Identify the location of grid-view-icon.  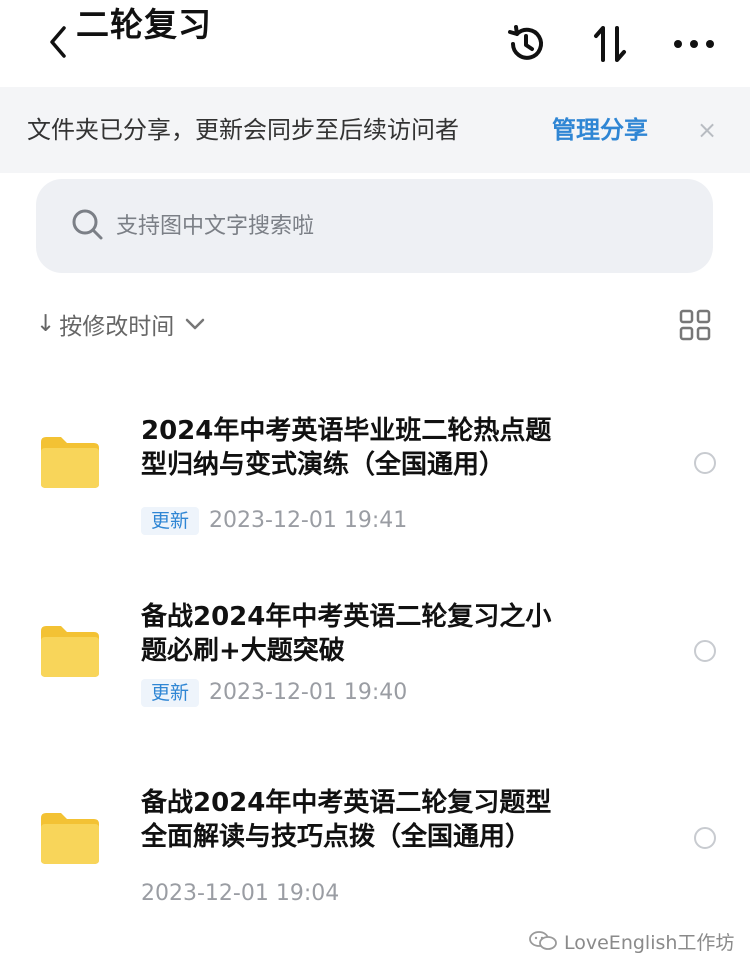
(695, 325).